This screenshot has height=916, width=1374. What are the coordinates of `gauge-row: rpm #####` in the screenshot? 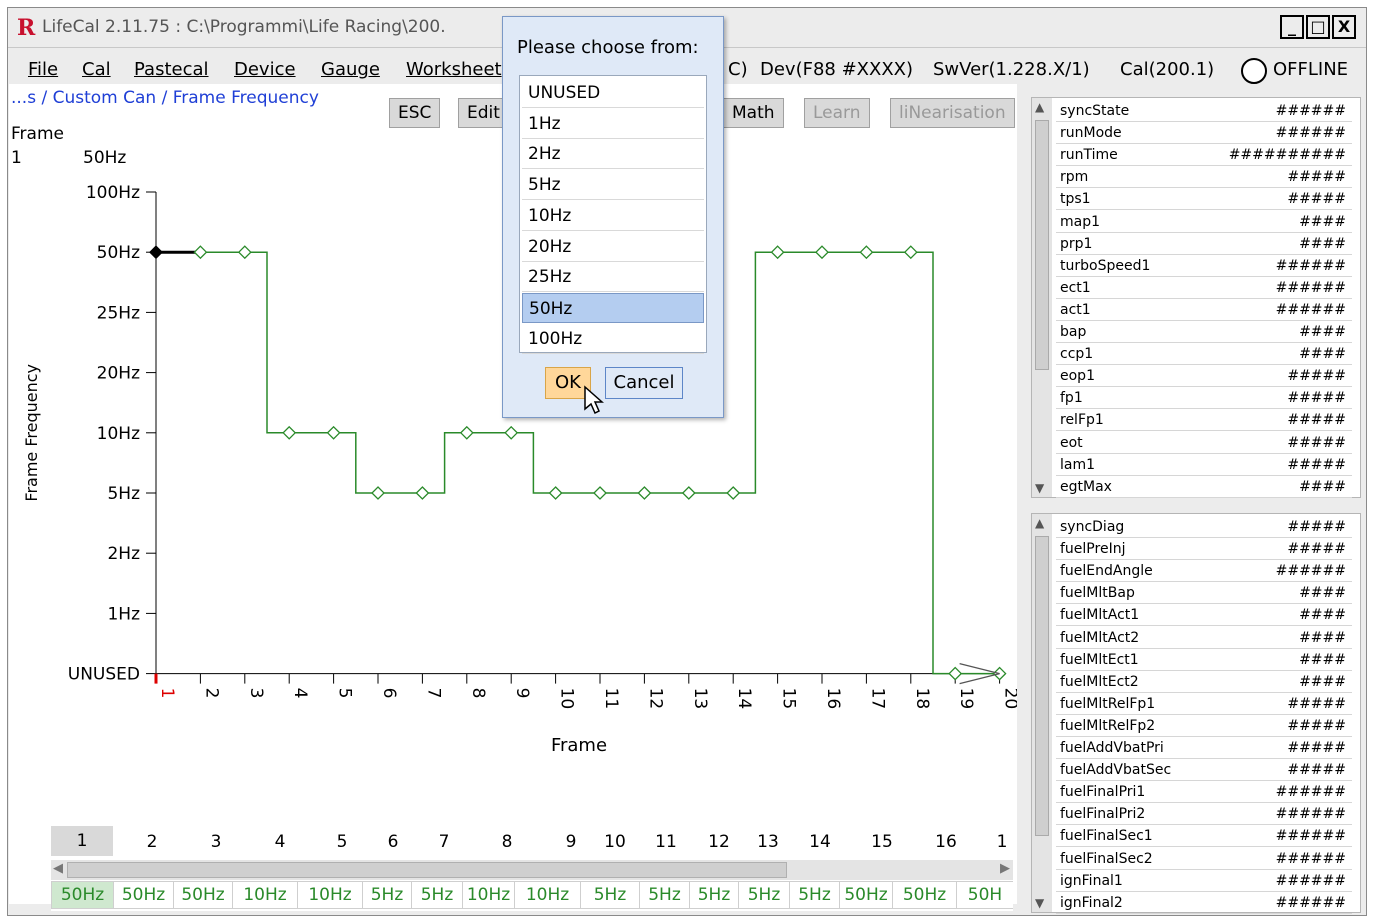 It's located at (1204, 177).